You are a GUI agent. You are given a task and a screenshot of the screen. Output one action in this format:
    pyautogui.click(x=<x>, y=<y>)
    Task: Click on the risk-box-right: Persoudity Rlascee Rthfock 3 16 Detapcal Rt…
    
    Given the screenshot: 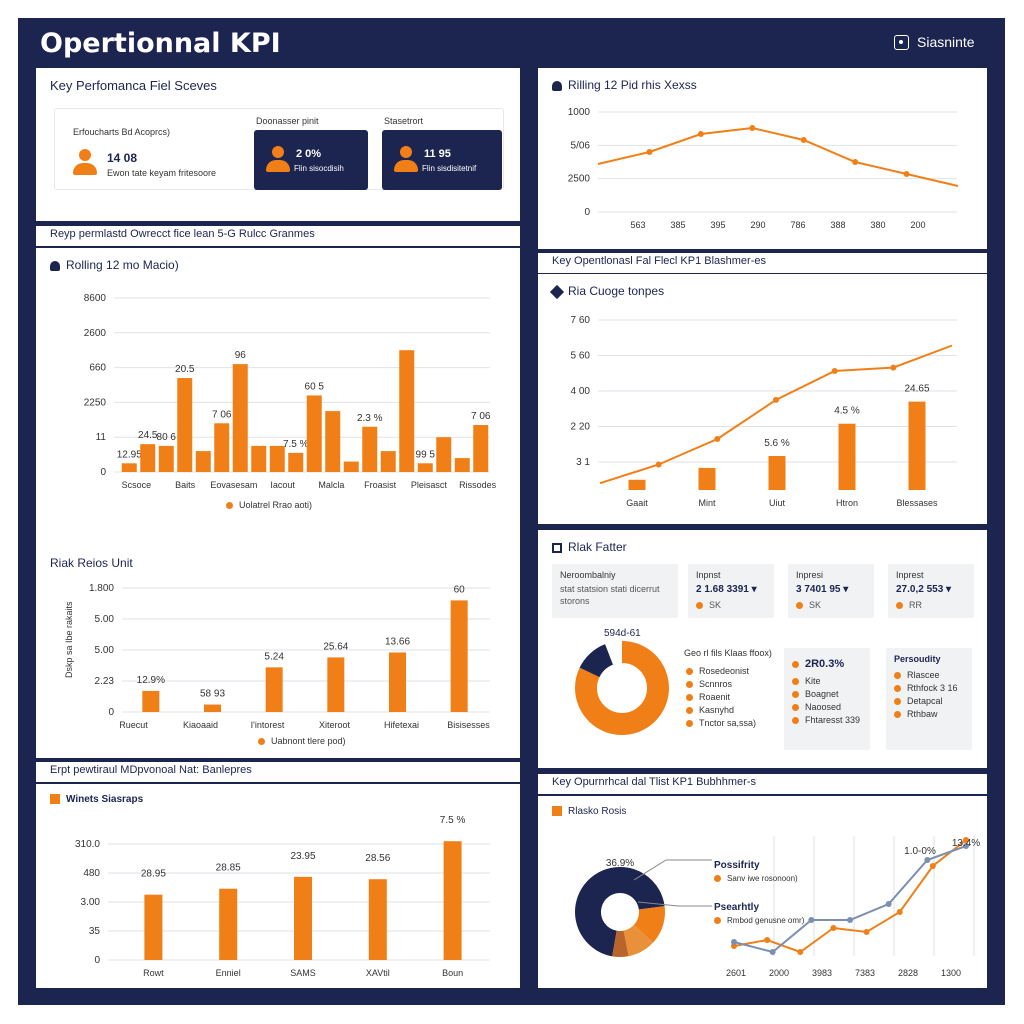 What is the action you would take?
    pyautogui.click(x=929, y=699)
    